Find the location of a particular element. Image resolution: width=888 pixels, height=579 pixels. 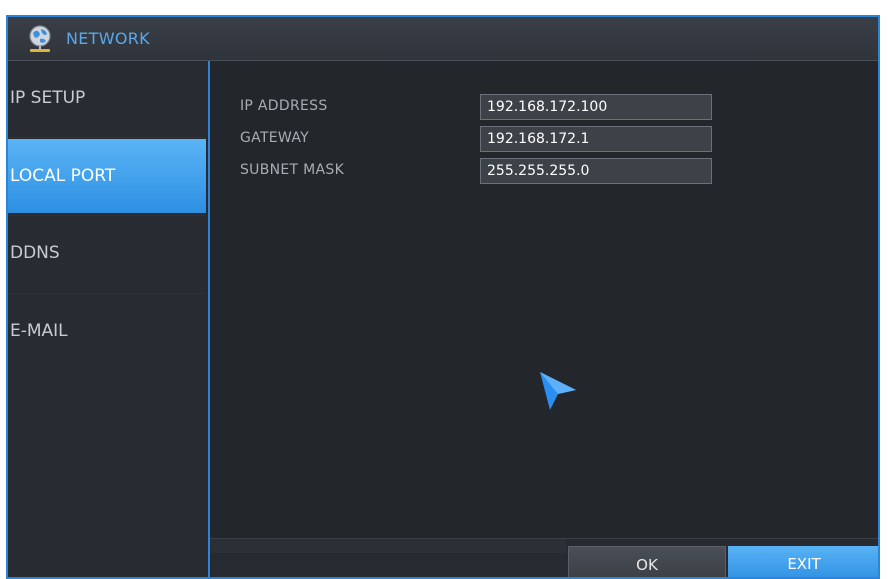

sidebar-item-label: E-MAIL is located at coordinates (39, 331).